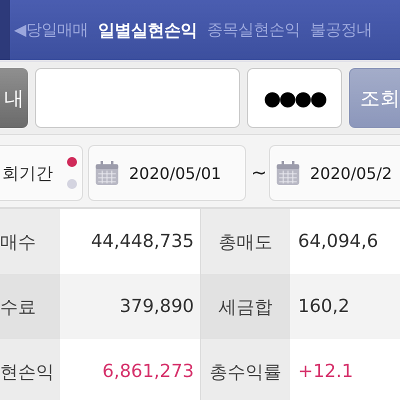  I want to click on value-cell: +12.1, so click(345, 369).